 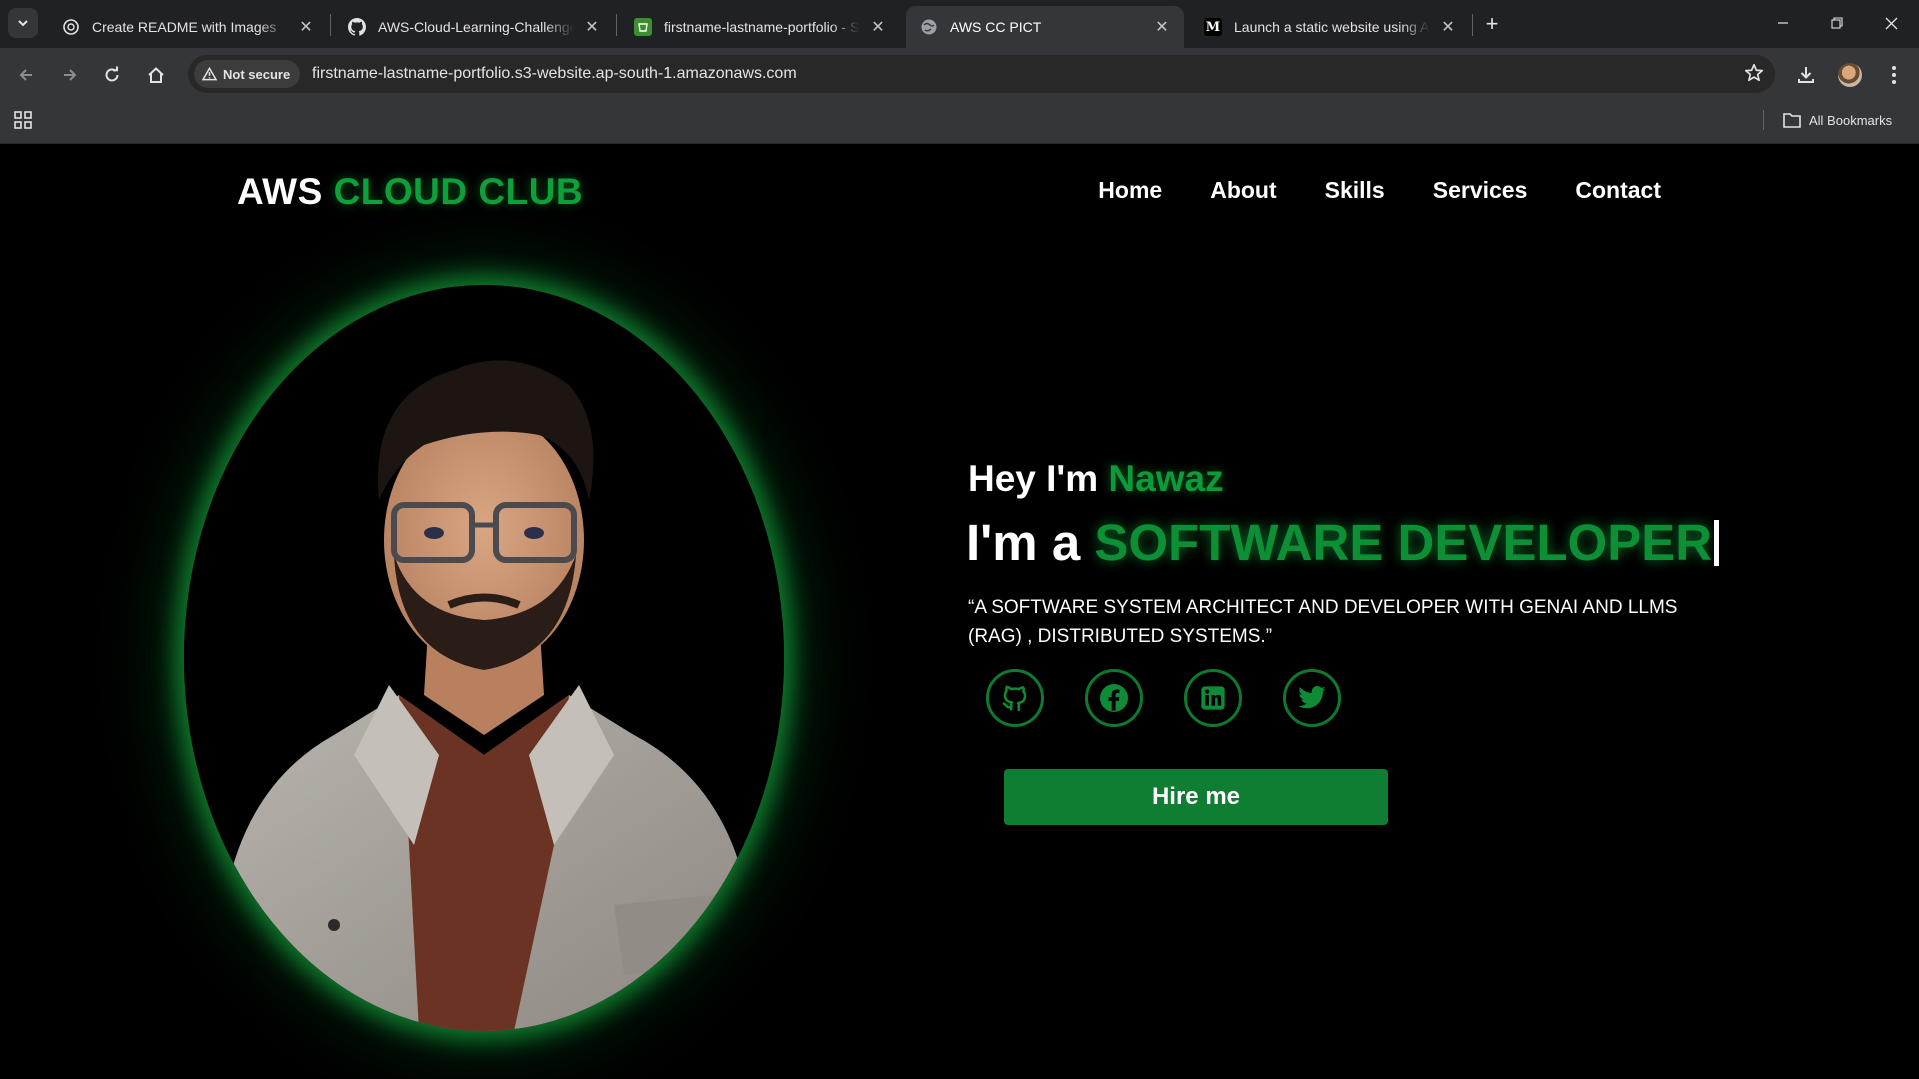 I want to click on logo-text-aws: AWS, so click(x=285, y=191).